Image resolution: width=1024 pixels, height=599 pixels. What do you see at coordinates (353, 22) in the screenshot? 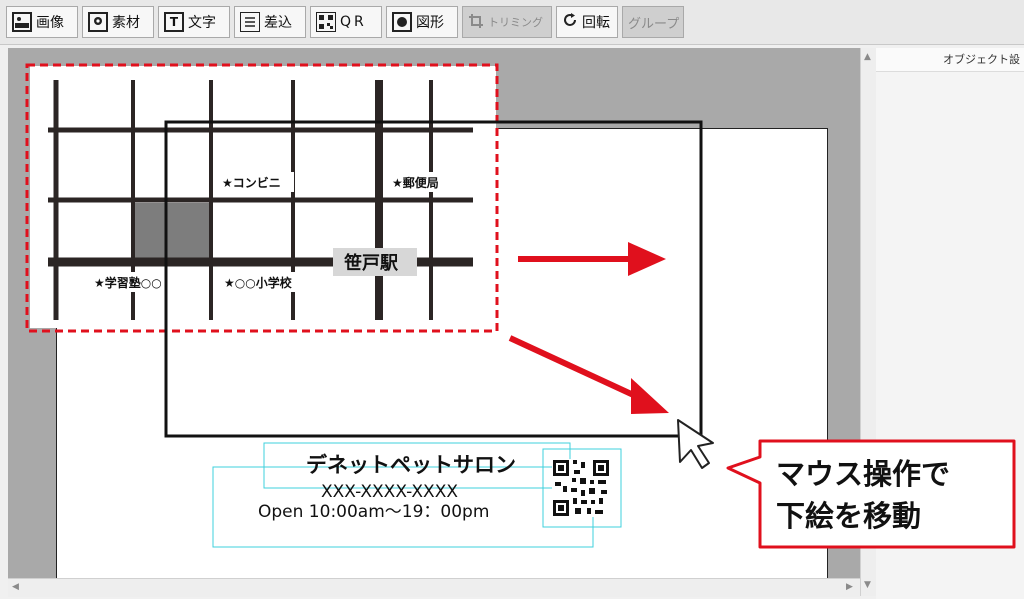
I see `qr-button-label: QR` at bounding box center [353, 22].